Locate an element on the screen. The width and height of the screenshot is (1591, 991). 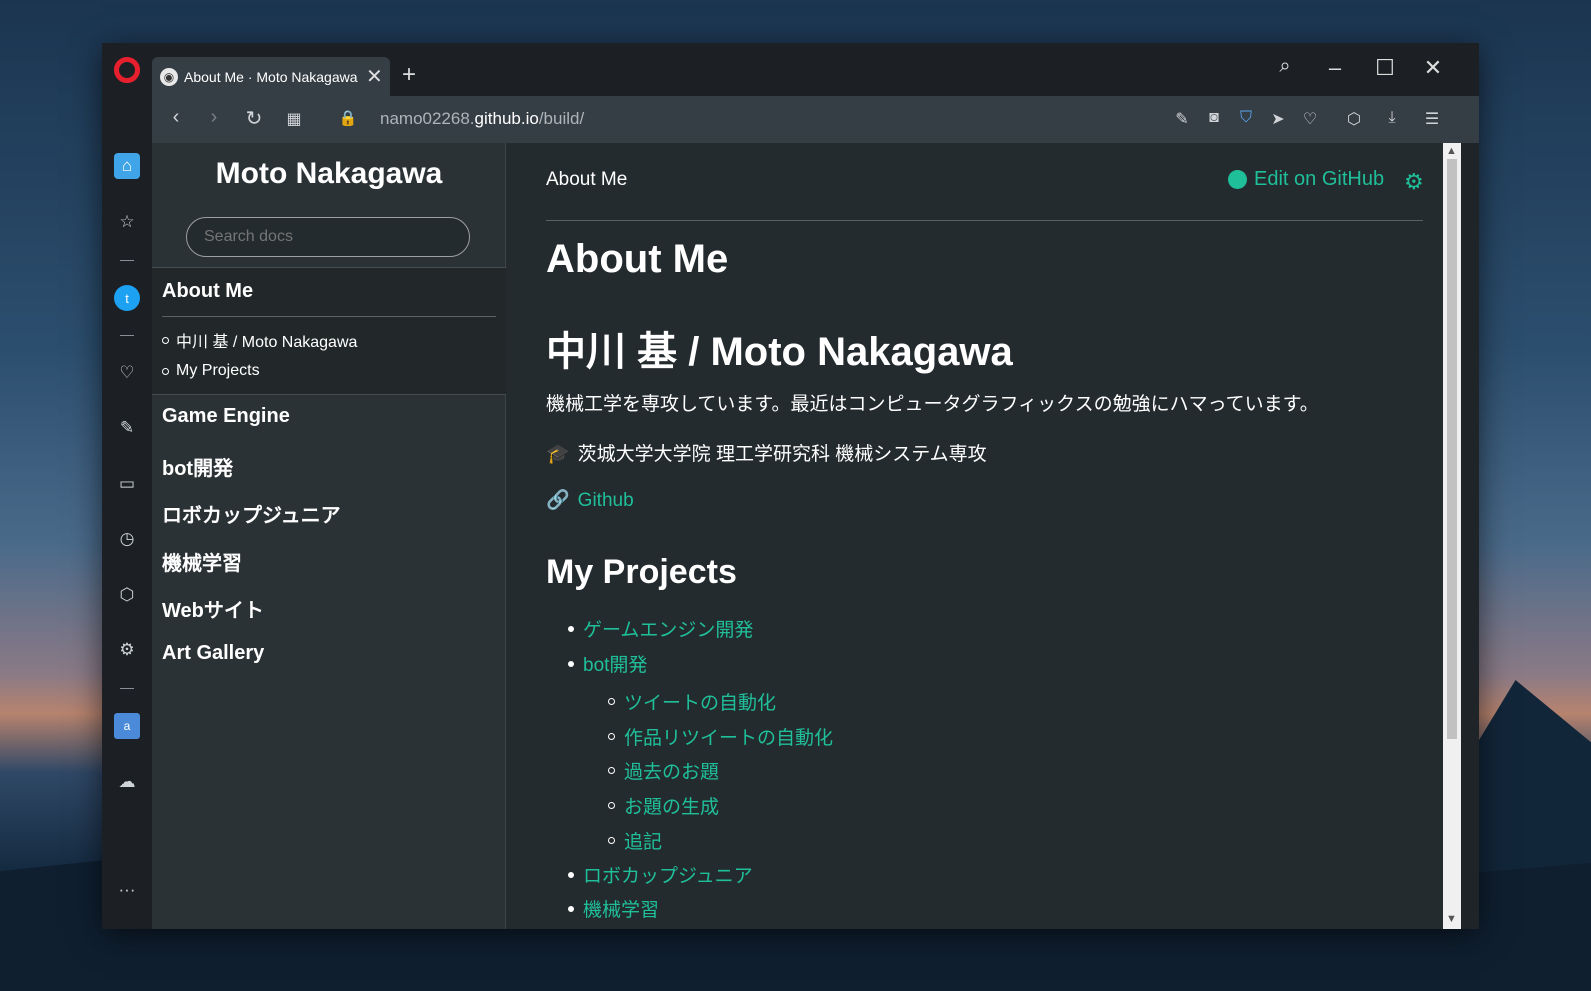
page-title: About Me is located at coordinates (637, 259).